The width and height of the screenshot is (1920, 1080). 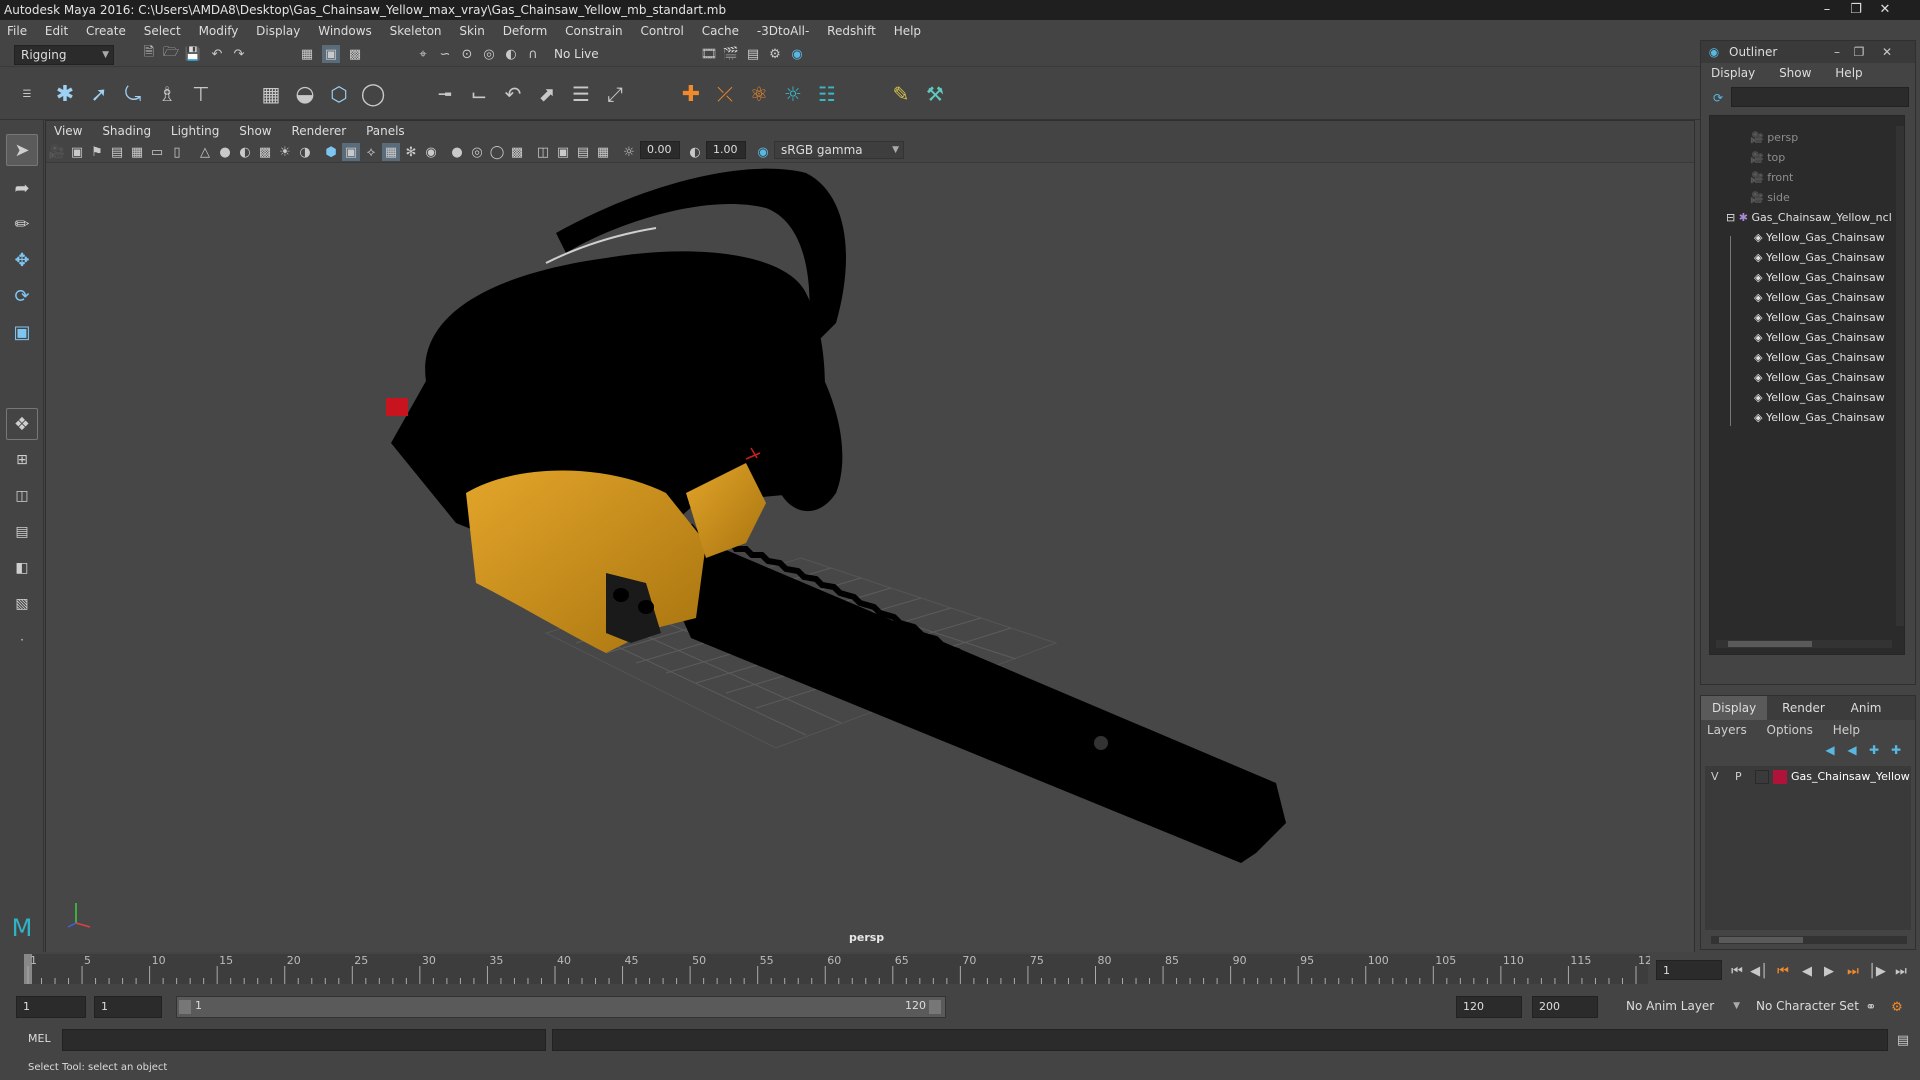 I want to click on layer-hscrollbar, so click(x=1809, y=940).